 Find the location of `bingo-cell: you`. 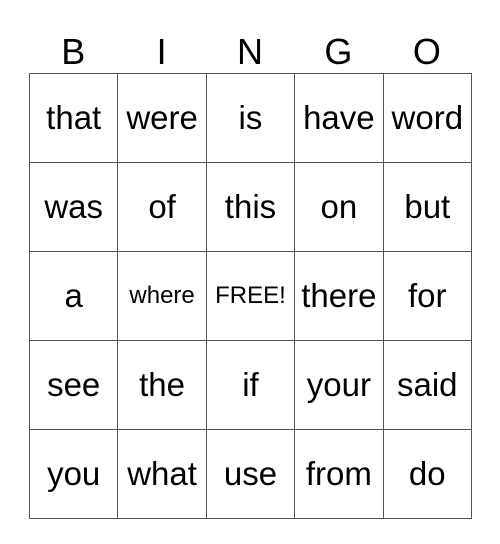

bingo-cell: you is located at coordinates (73, 474).